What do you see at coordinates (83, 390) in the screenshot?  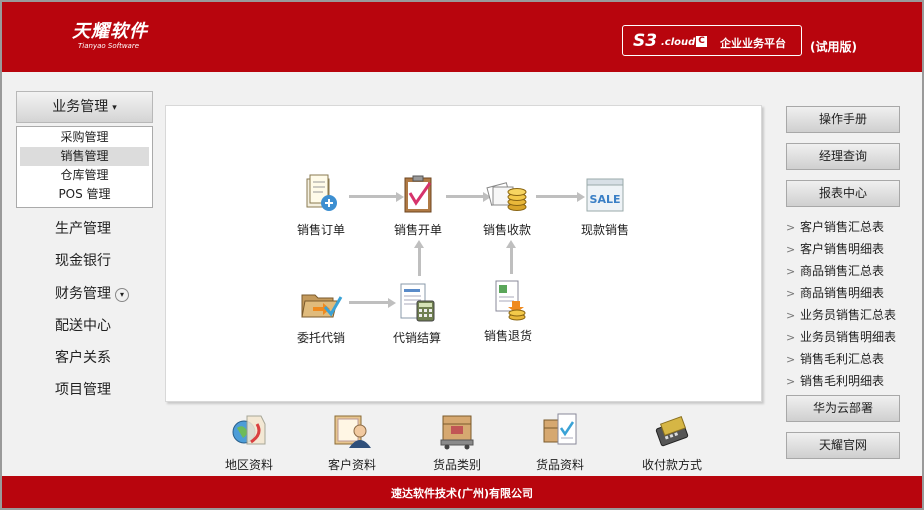 I see `menu-item-project: 项目管理` at bounding box center [83, 390].